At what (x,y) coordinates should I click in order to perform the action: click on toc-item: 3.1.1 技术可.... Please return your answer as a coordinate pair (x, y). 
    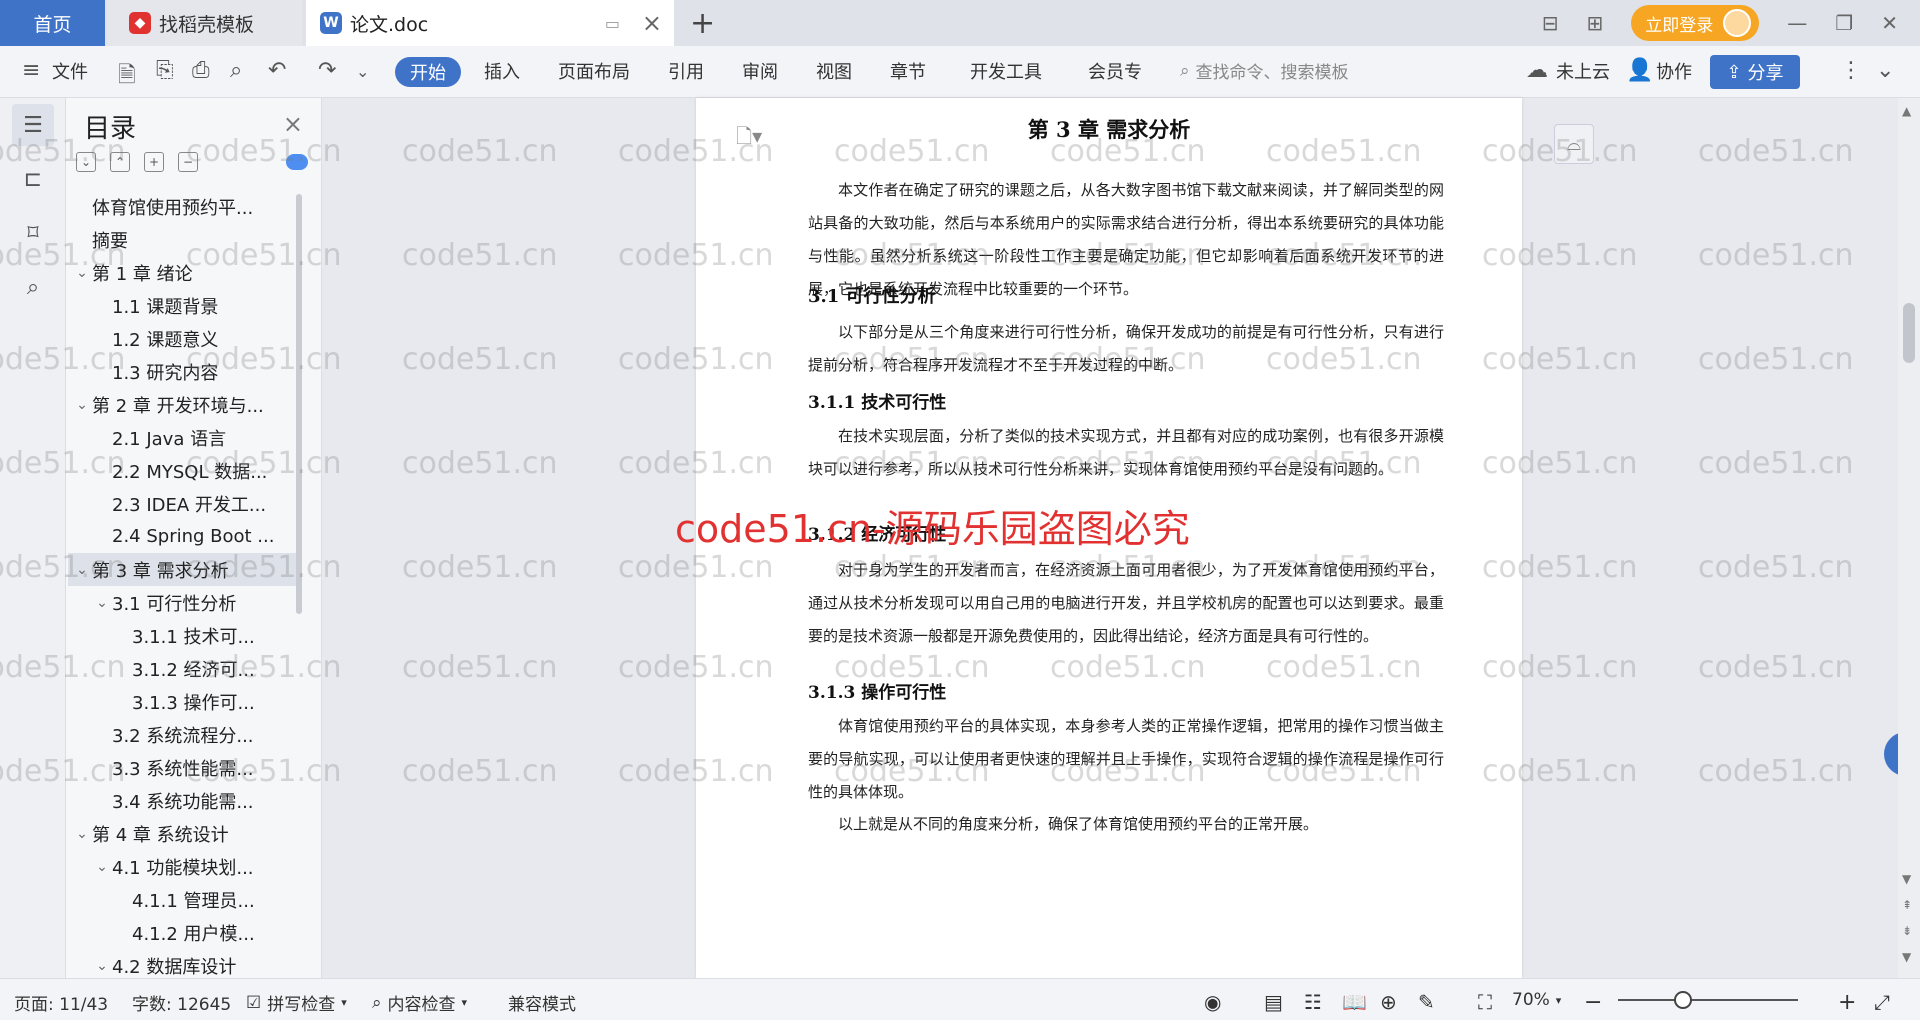
    Looking at the image, I should click on (182, 635).